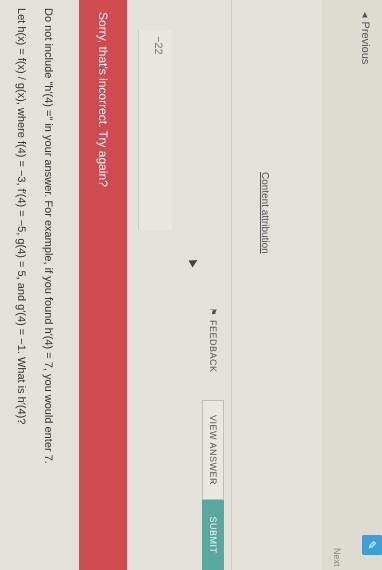  I want to click on submit-button: SUBMIT, so click(213, 535).